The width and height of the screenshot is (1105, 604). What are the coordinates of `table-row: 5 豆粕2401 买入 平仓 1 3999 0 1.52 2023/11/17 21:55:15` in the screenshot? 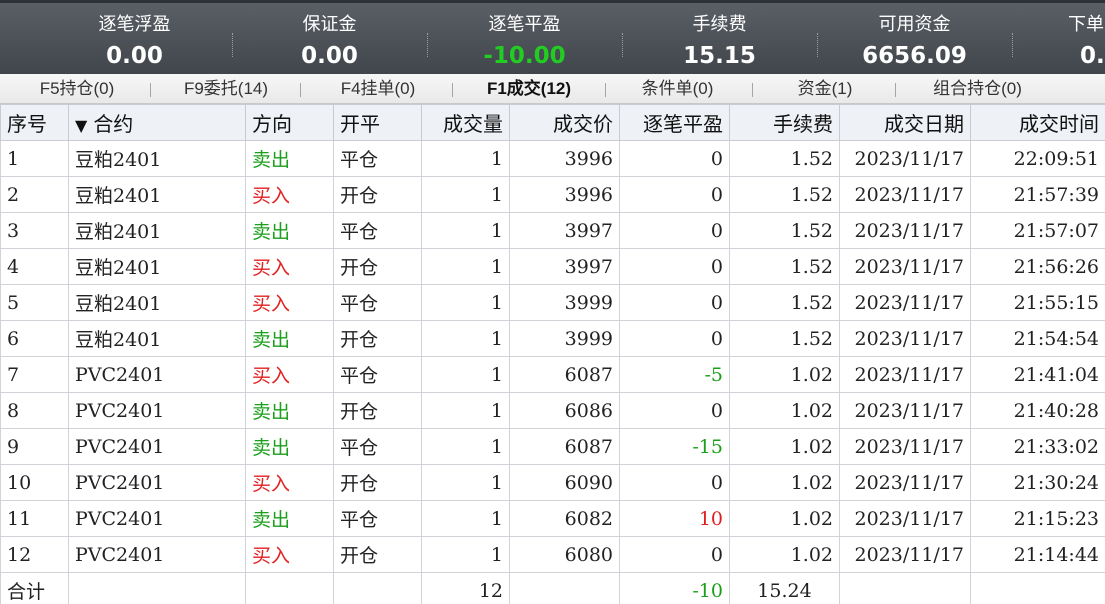 It's located at (552, 302).